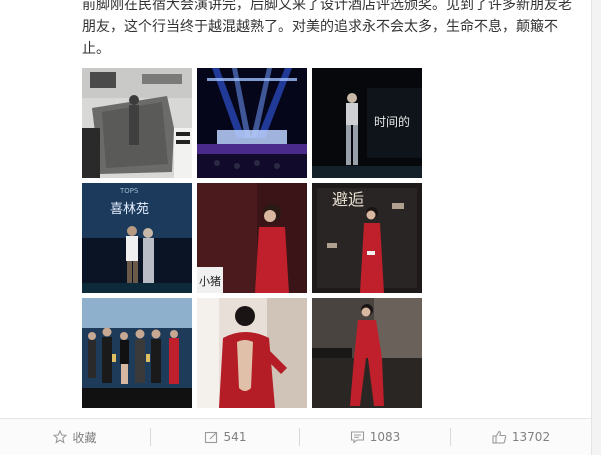 The height and width of the screenshot is (455, 601). I want to click on comment-icon, so click(357, 437).